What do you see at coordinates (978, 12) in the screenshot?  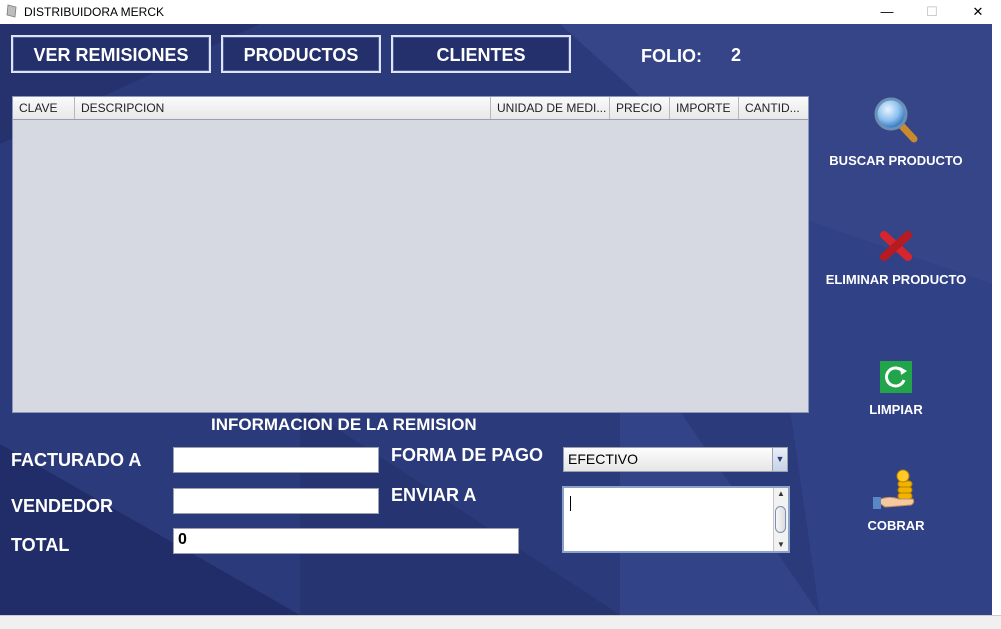 I see `close-button: ✕` at bounding box center [978, 12].